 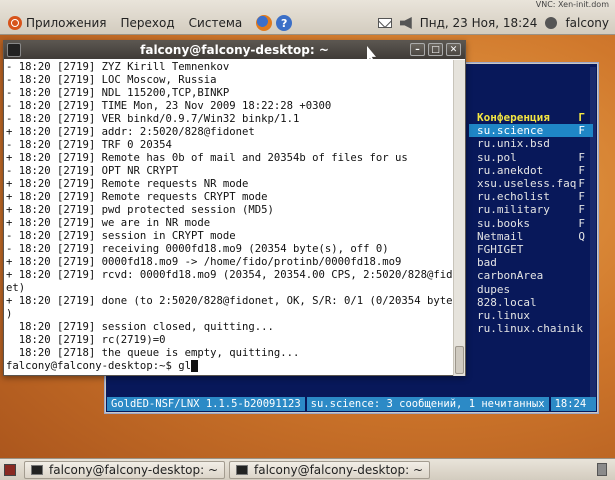 I want to click on minimize-button: –, so click(x=417, y=49).